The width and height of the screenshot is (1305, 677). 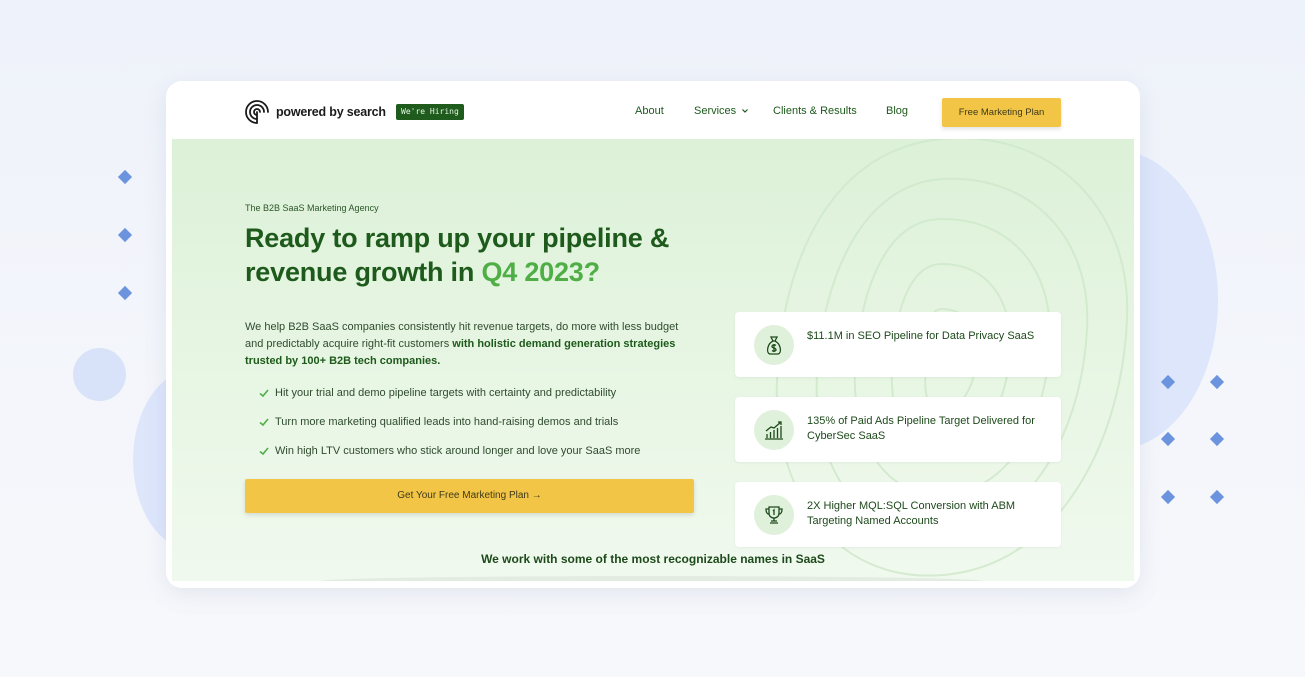 I want to click on brand-name: powered by search, so click(x=331, y=112).